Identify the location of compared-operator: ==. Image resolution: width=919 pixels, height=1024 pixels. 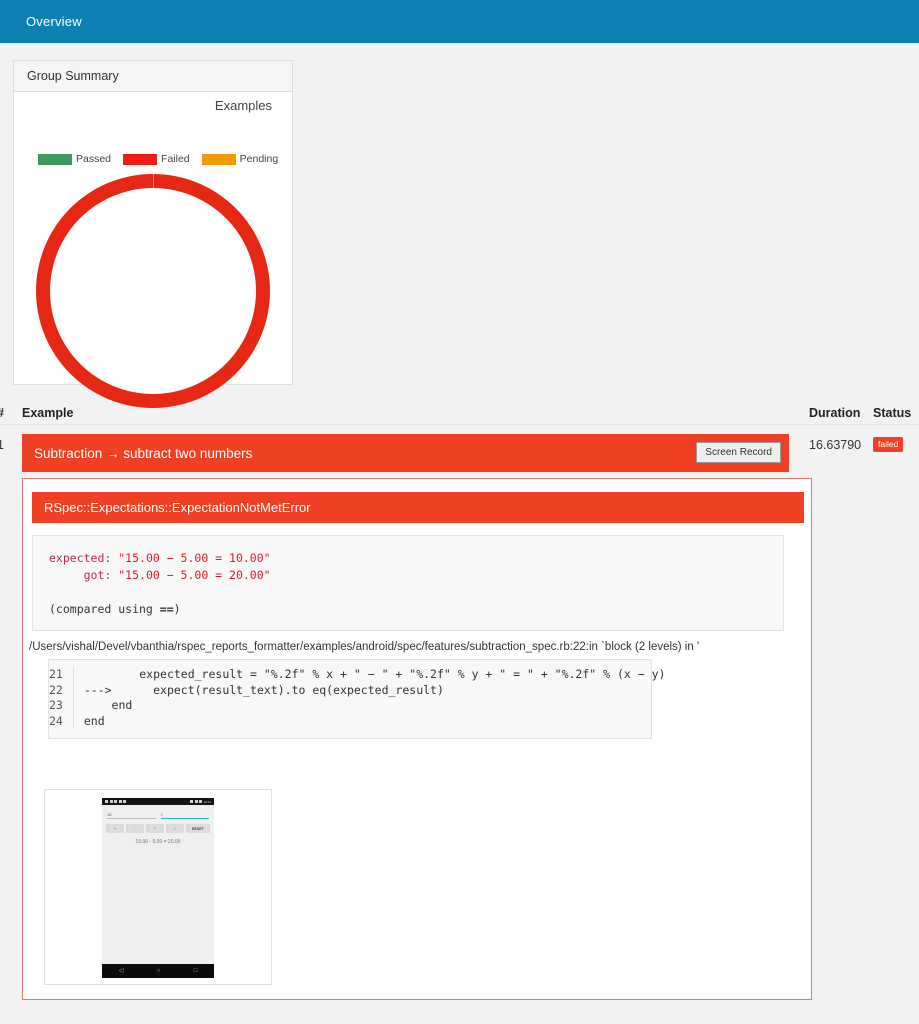
(166, 609).